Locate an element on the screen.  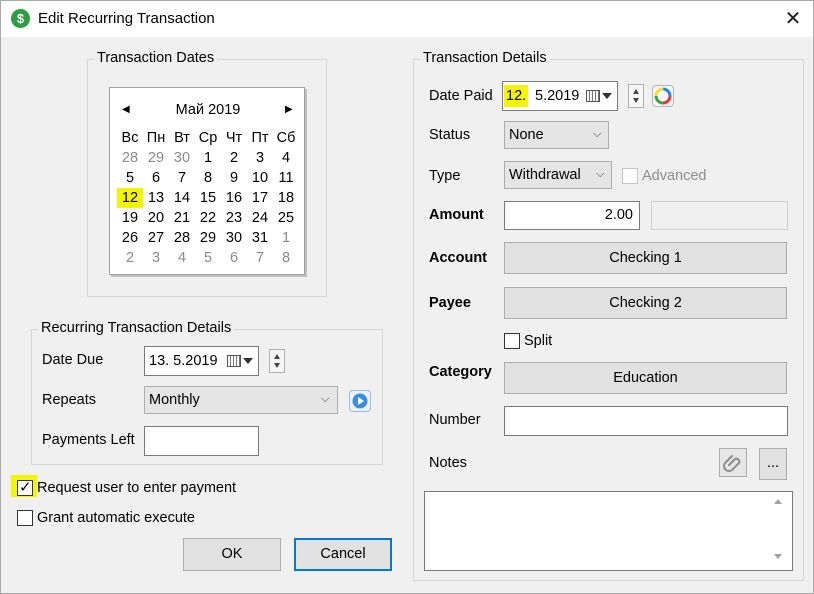
calendar-day: 21 is located at coordinates (182, 218).